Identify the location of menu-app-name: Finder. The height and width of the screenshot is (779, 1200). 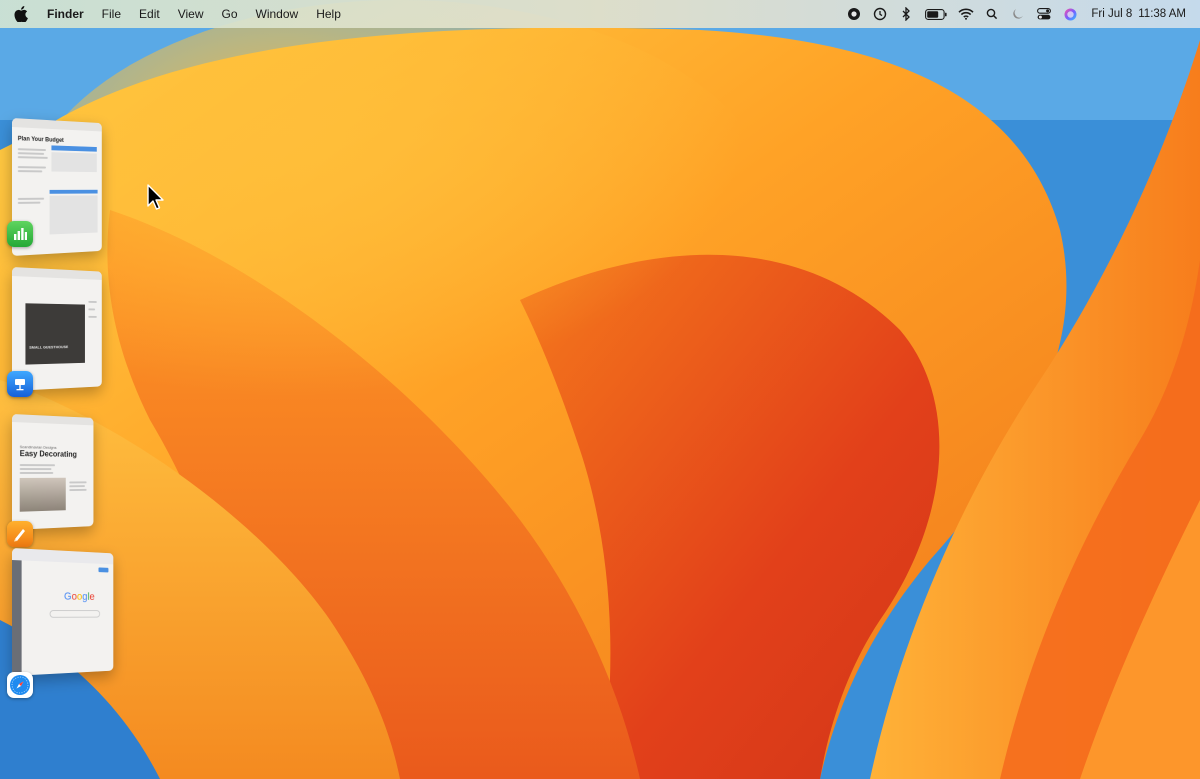
(65, 14).